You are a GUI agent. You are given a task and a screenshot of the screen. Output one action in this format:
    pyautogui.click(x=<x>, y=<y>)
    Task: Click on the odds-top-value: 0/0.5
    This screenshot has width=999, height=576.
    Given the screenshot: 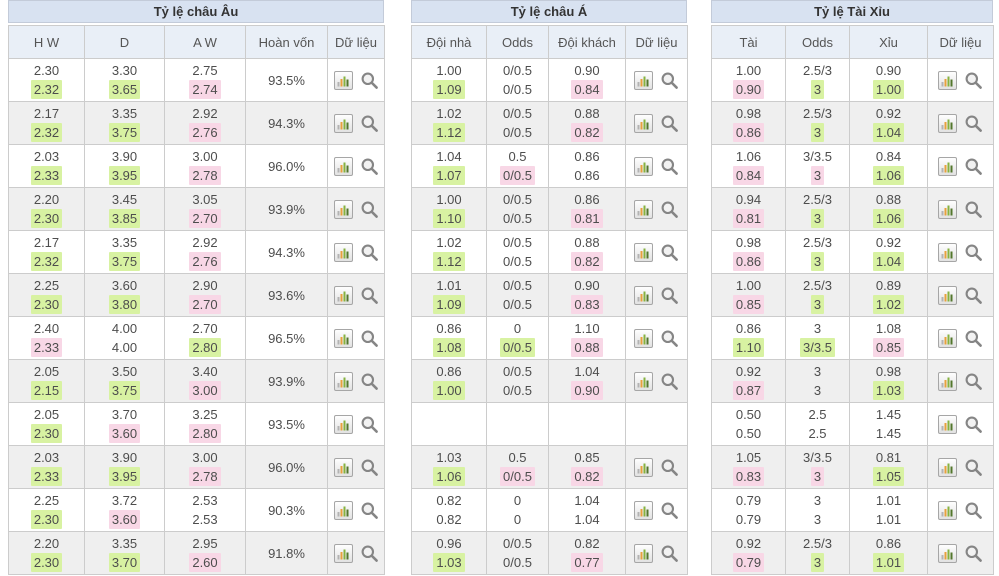 What is the action you would take?
    pyautogui.click(x=517, y=242)
    